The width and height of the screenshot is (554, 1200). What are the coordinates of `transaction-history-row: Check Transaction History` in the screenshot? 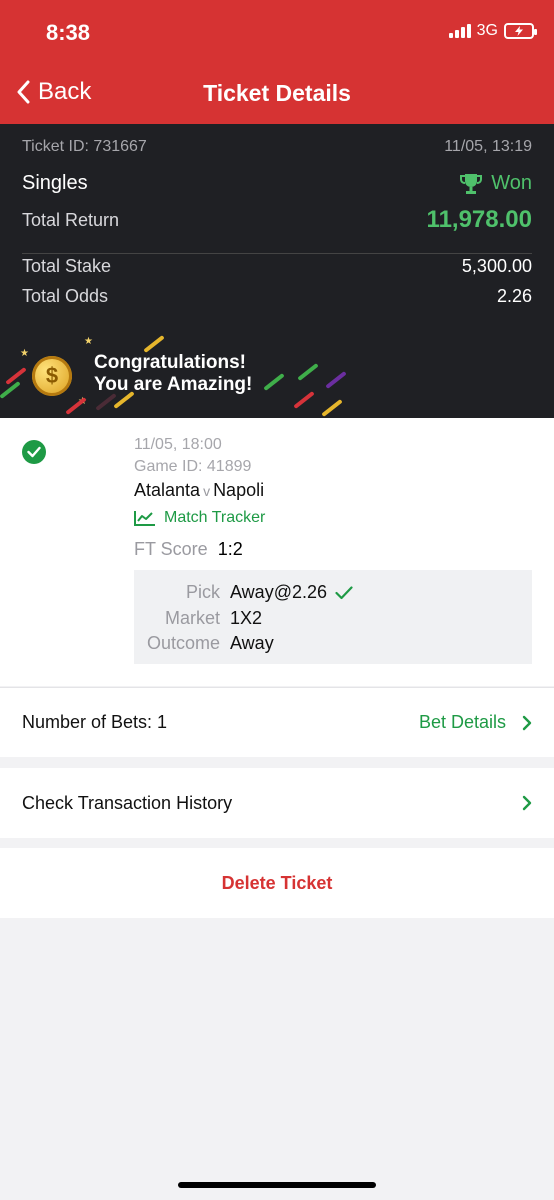 It's located at (277, 803).